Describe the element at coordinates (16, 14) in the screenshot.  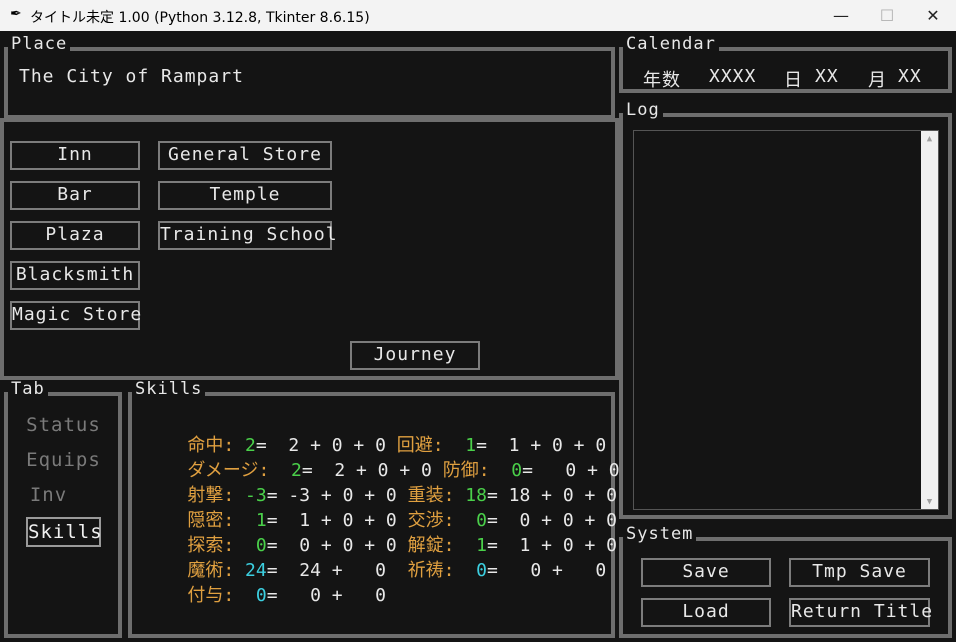
I see `feather-icon: ✒` at that location.